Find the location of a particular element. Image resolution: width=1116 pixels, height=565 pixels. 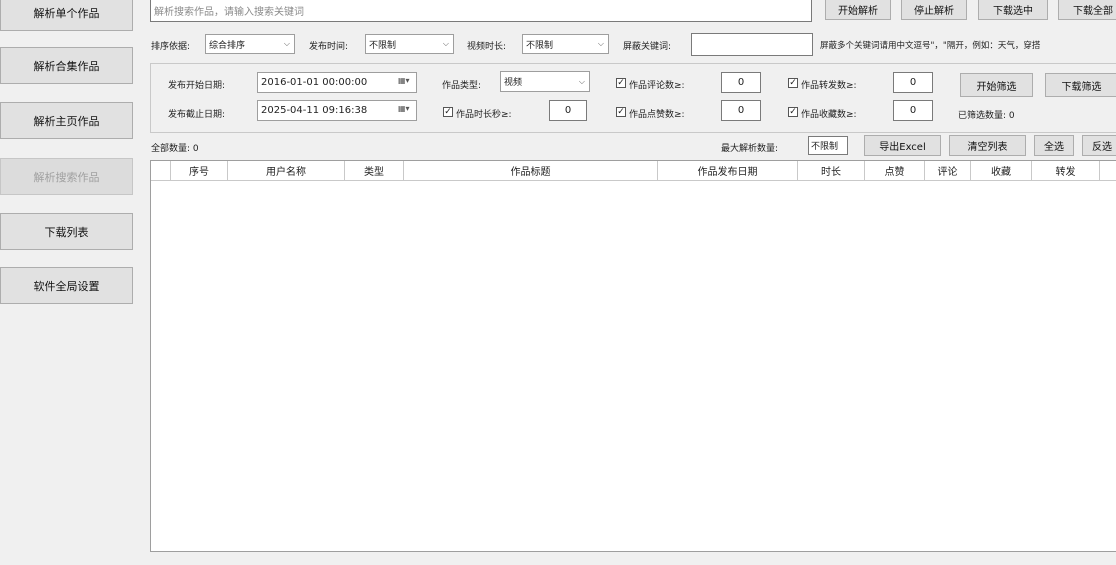

like-input: 0 is located at coordinates (741, 110).